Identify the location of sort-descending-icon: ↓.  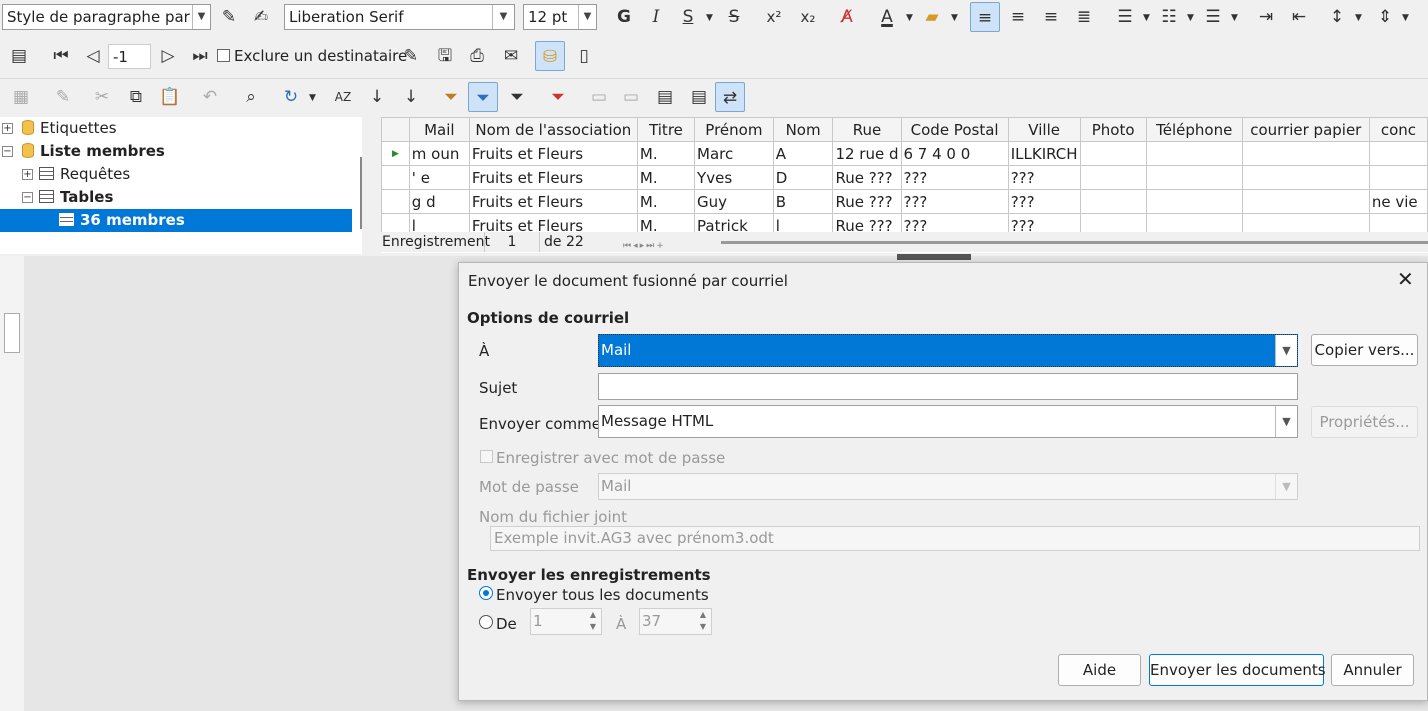
(411, 97).